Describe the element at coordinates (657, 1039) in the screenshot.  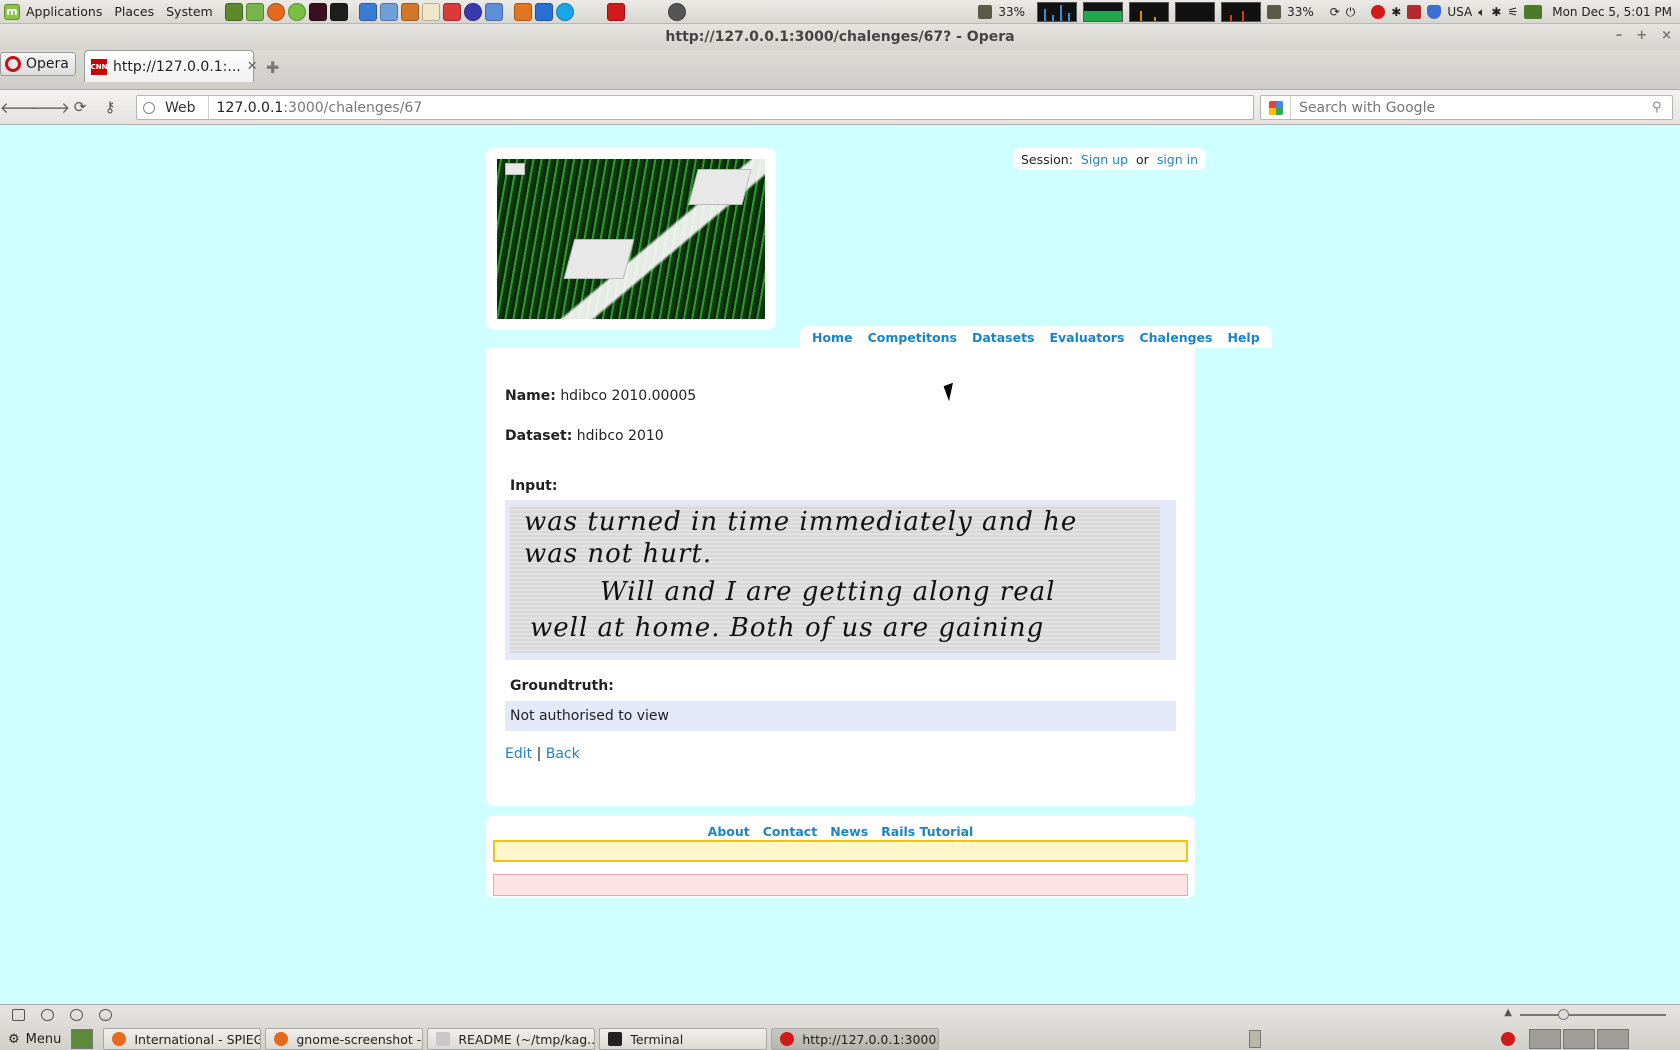
I see `task-label: Terminal` at that location.